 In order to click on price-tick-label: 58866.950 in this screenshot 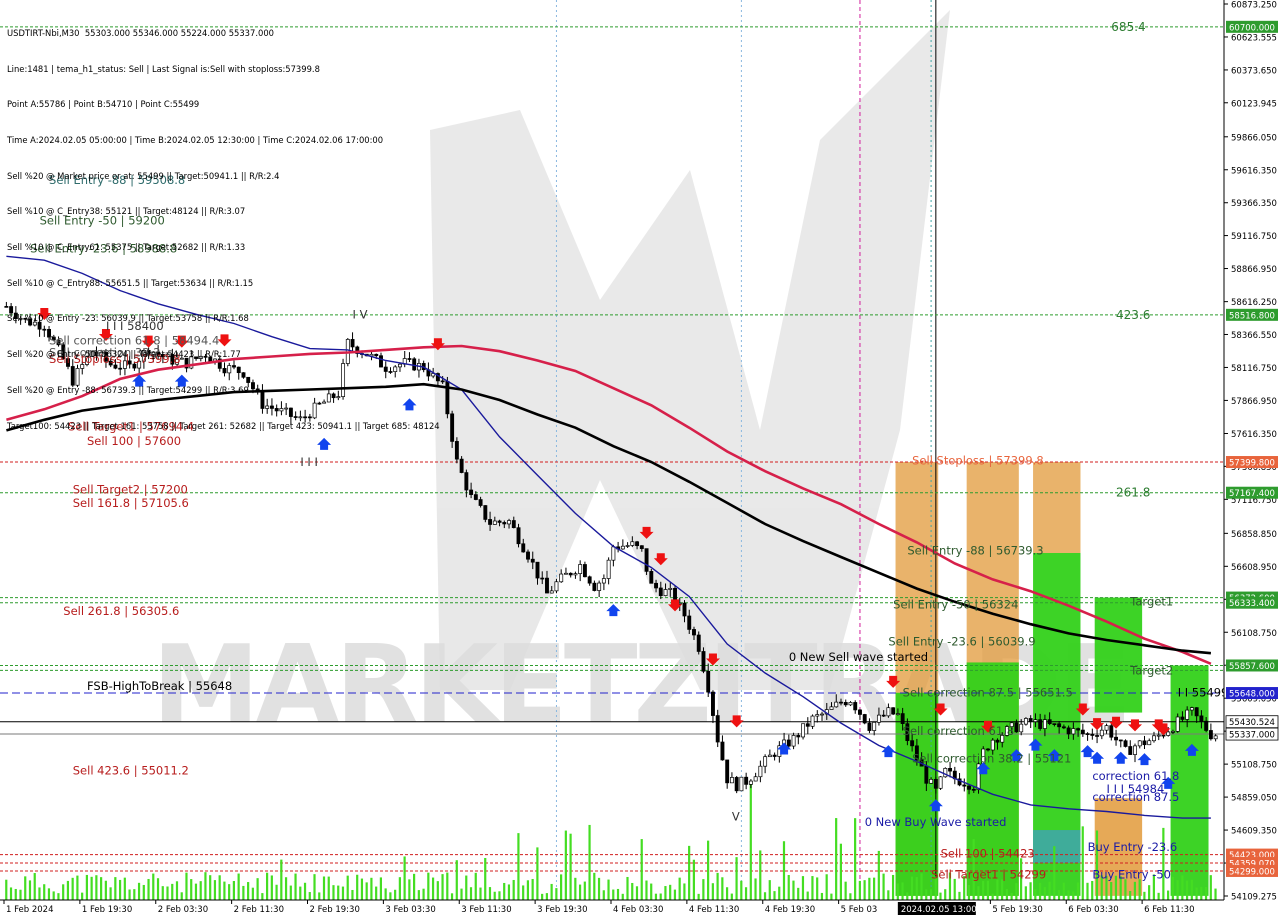, I will do `click(1254, 270)`.